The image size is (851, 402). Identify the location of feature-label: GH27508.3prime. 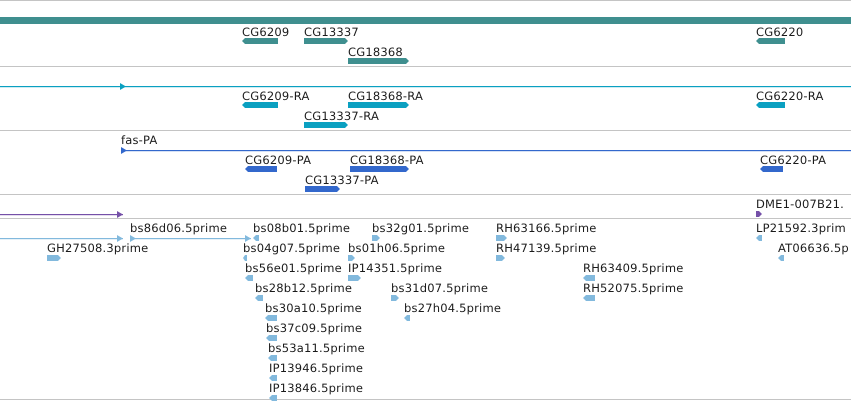
(97, 248).